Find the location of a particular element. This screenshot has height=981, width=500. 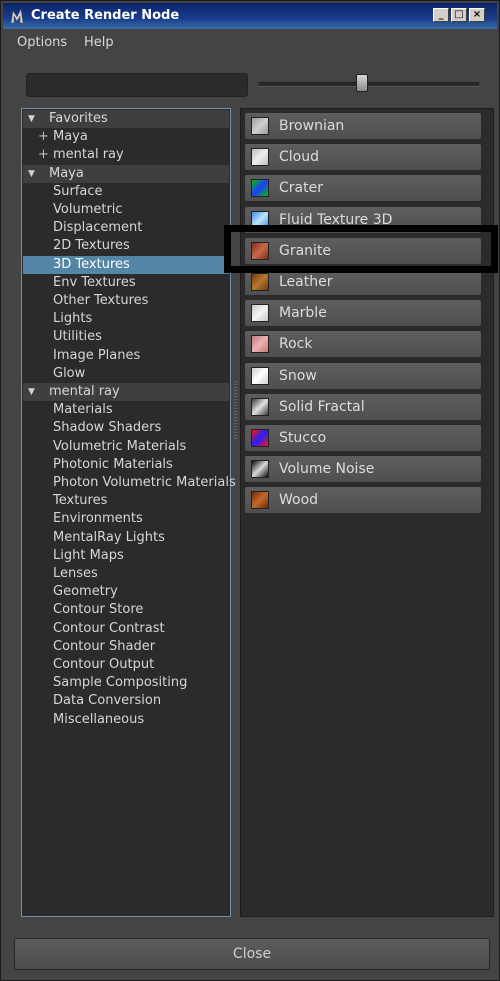

rock-swatch-icon is located at coordinates (260, 344).